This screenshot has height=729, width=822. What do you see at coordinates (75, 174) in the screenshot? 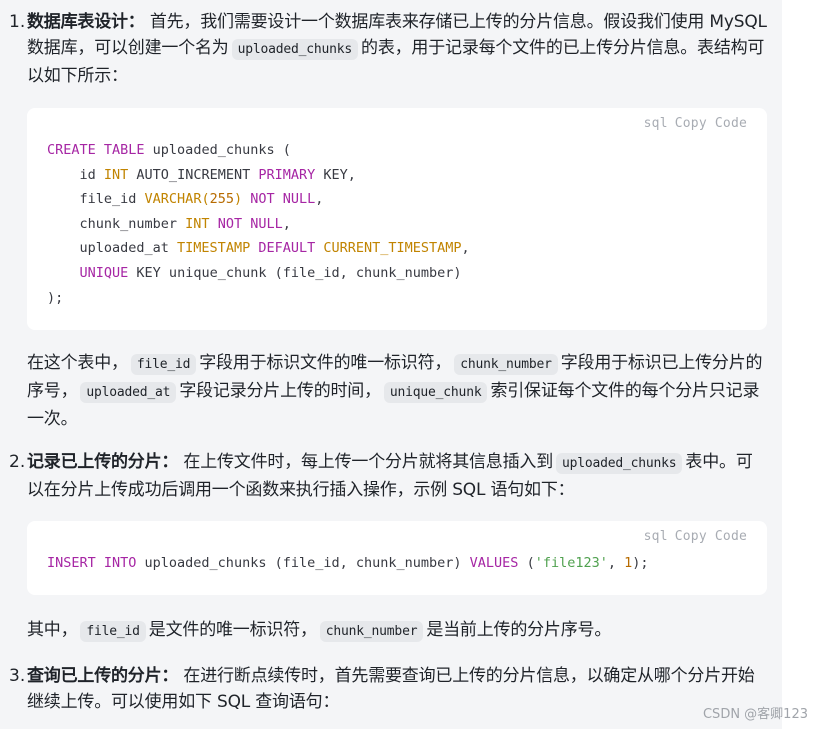
I see `code-token: id` at bounding box center [75, 174].